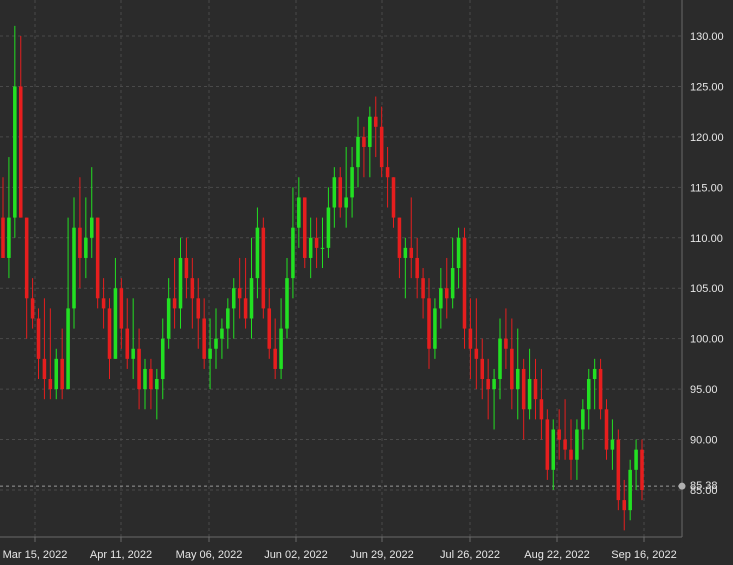 This screenshot has height=565, width=733. Describe the element at coordinates (704, 390) in the screenshot. I see `y-tick-label: 95.00` at that location.